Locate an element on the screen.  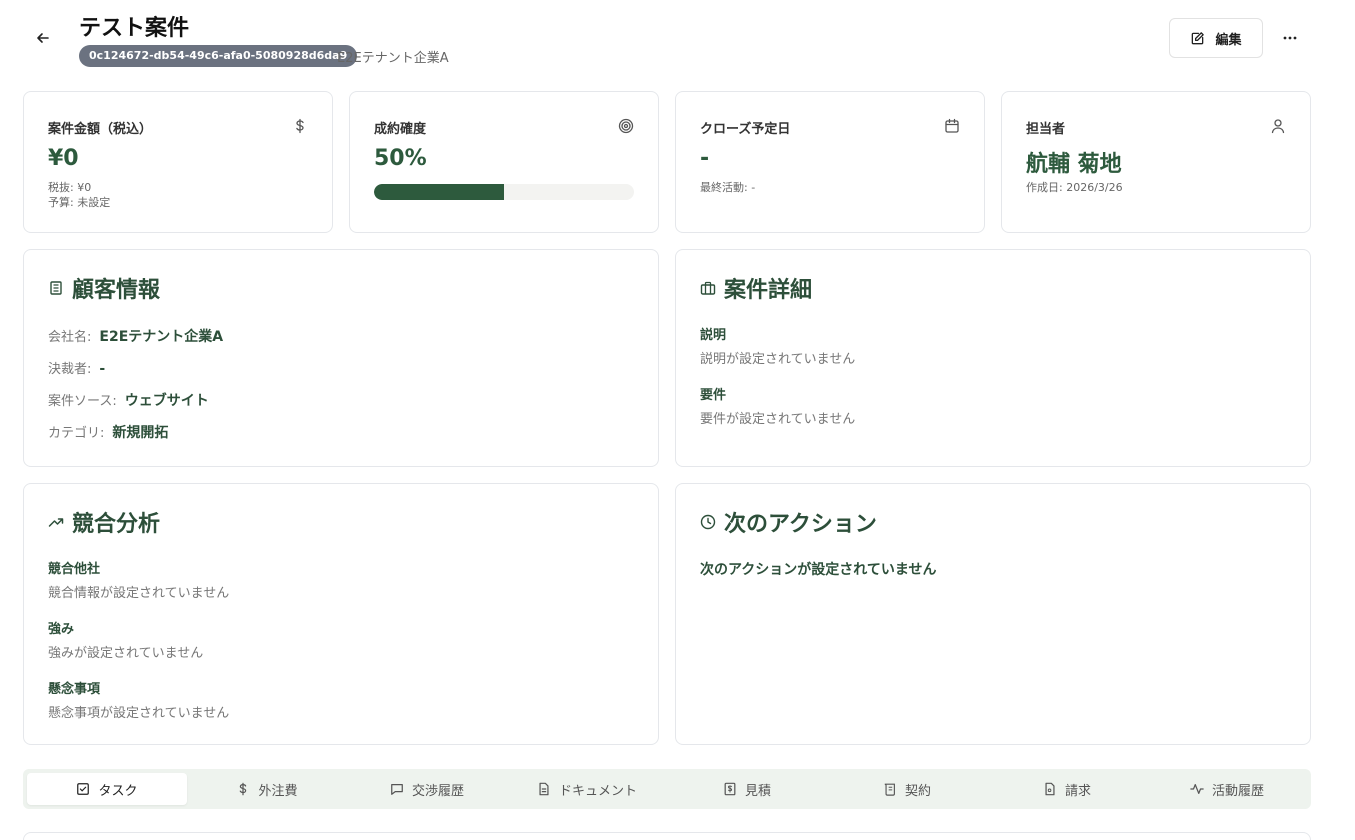
info-value: 新規開拓 is located at coordinates (140, 433).